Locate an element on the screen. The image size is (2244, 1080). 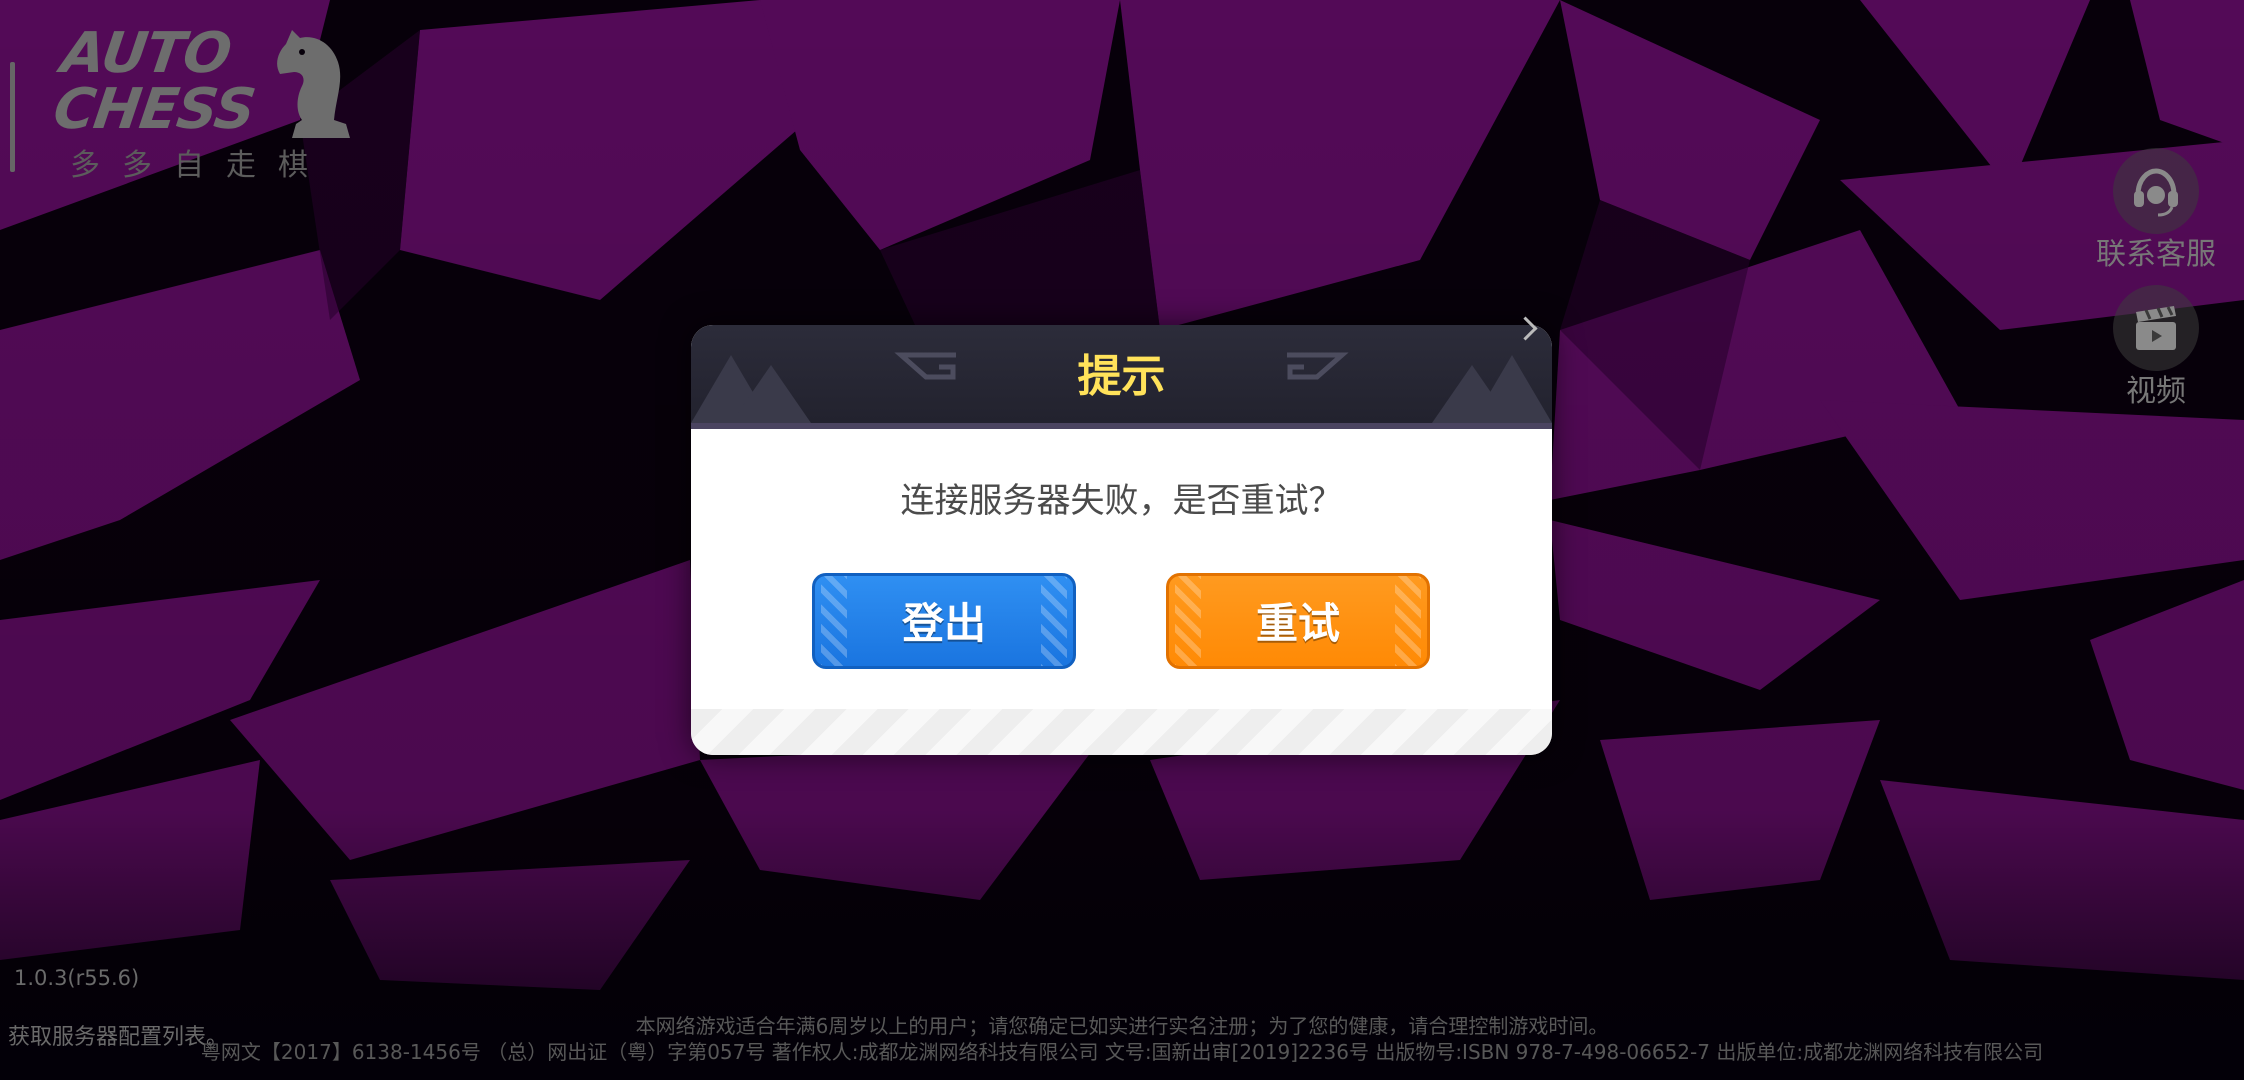
clapperboard-icon is located at coordinates (2156, 328).